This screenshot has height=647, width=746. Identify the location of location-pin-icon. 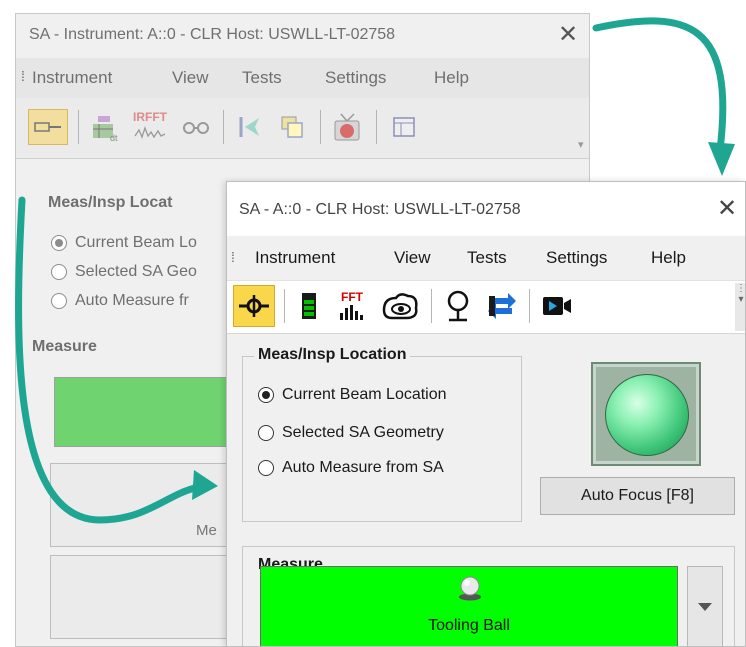
(458, 306).